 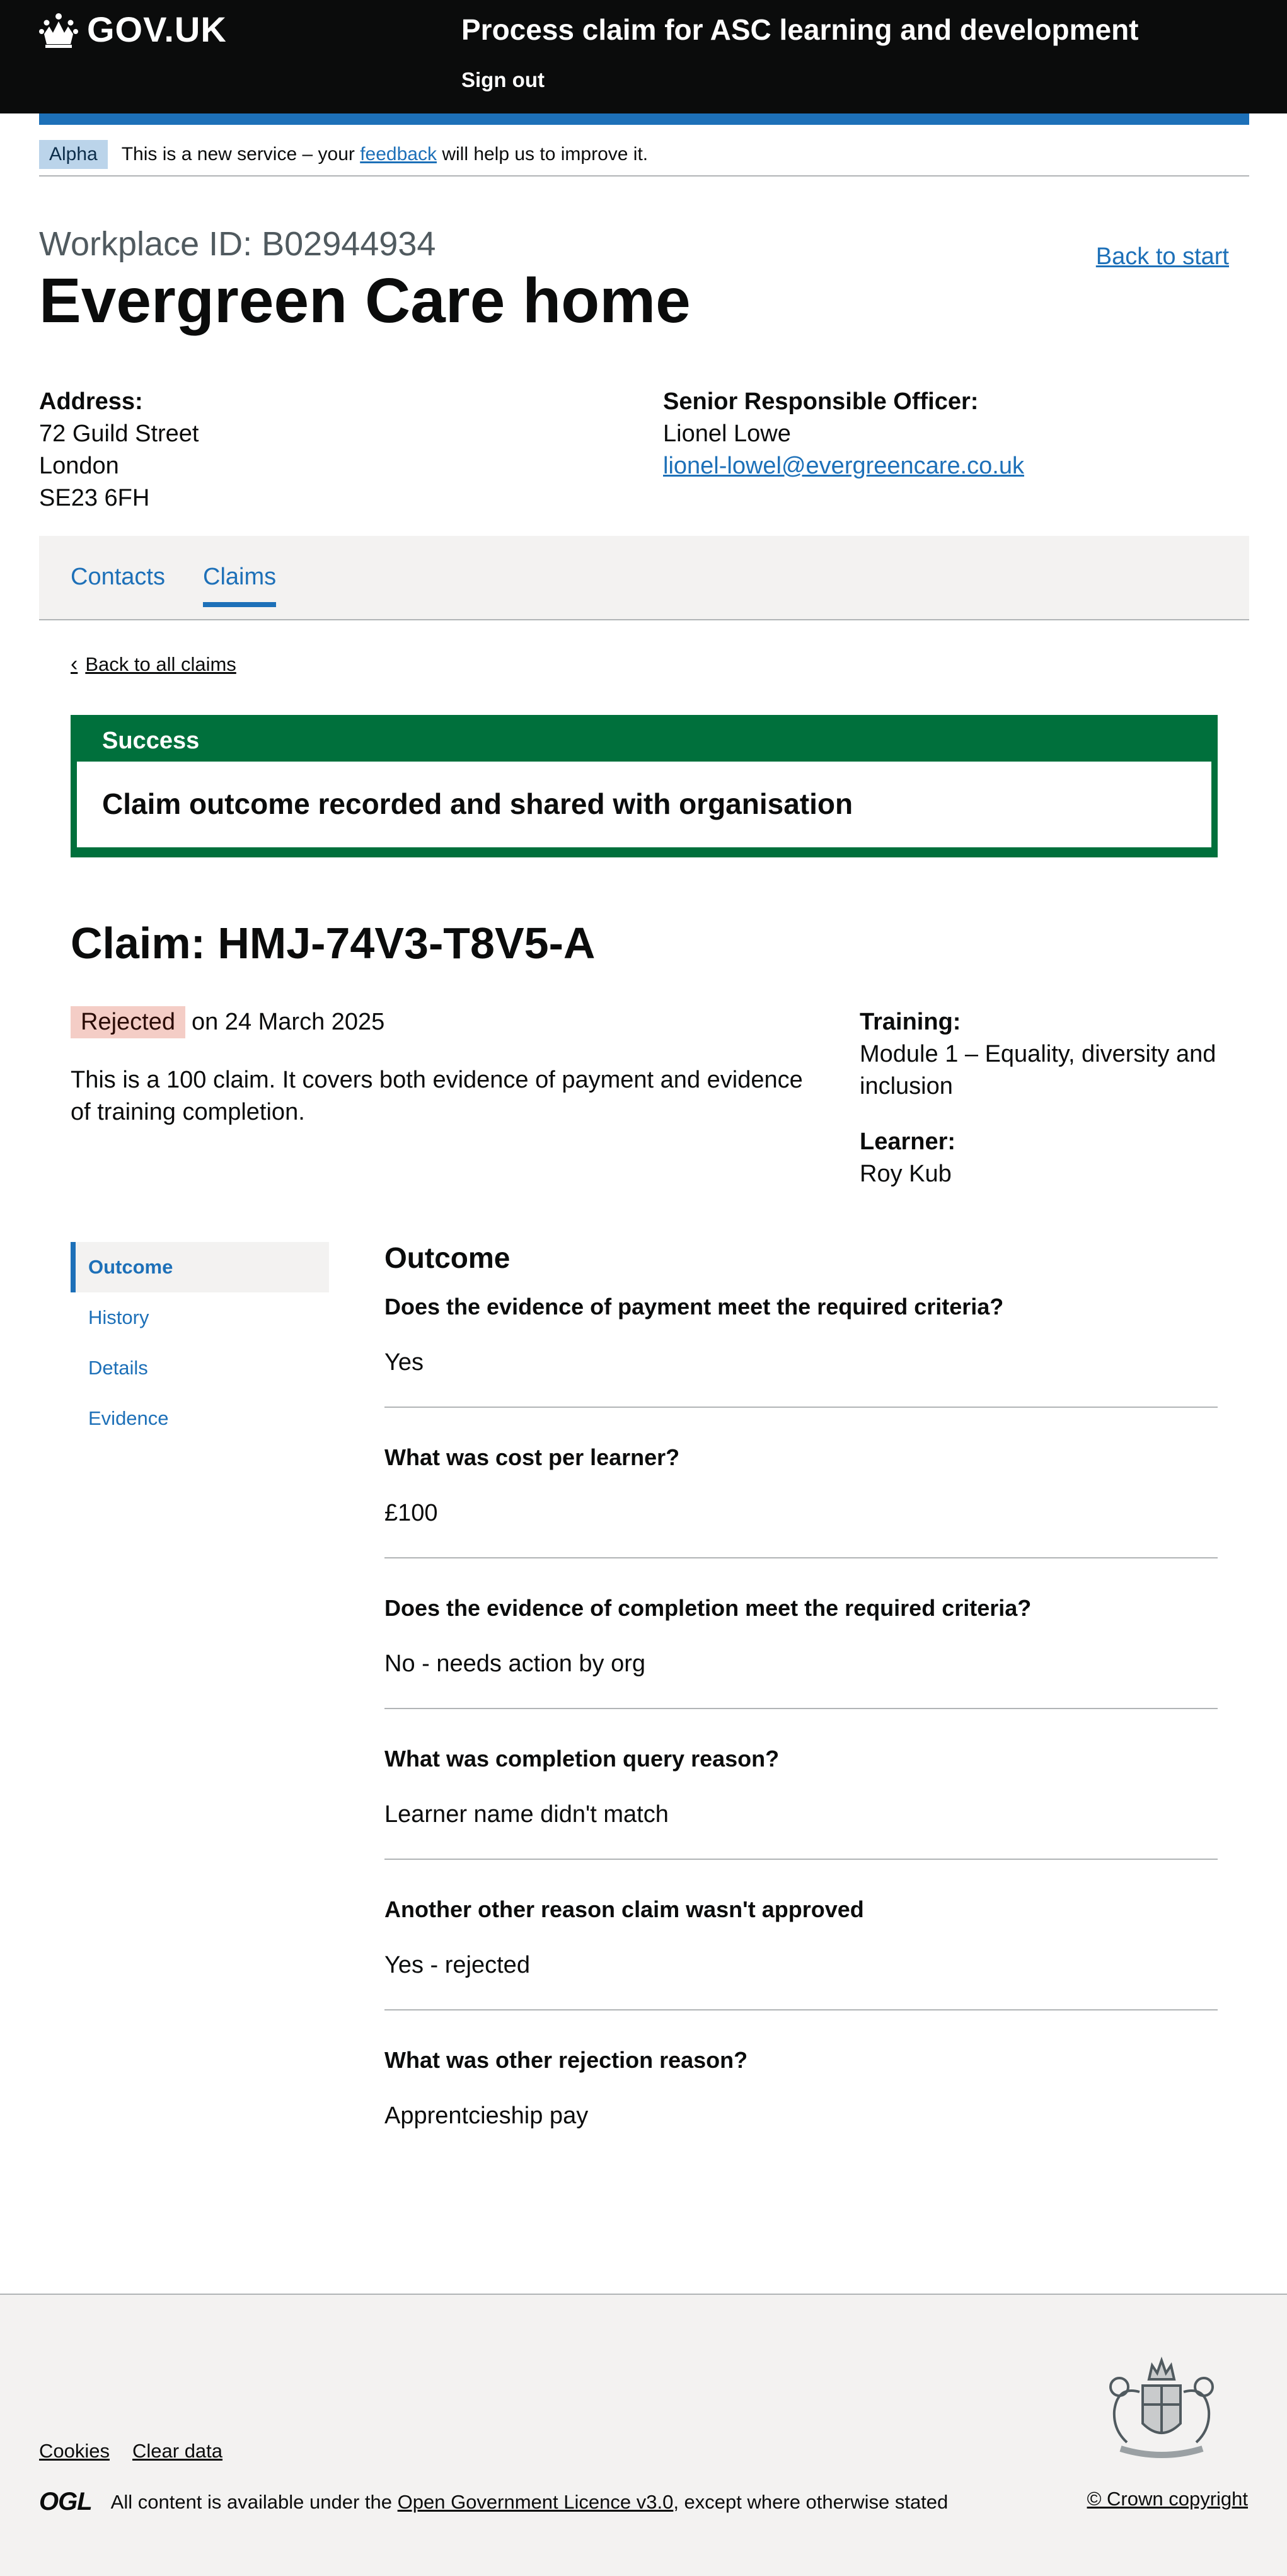 What do you see at coordinates (811, 2501) in the screenshot?
I see `licence-text-after: , except where otherwise stated` at bounding box center [811, 2501].